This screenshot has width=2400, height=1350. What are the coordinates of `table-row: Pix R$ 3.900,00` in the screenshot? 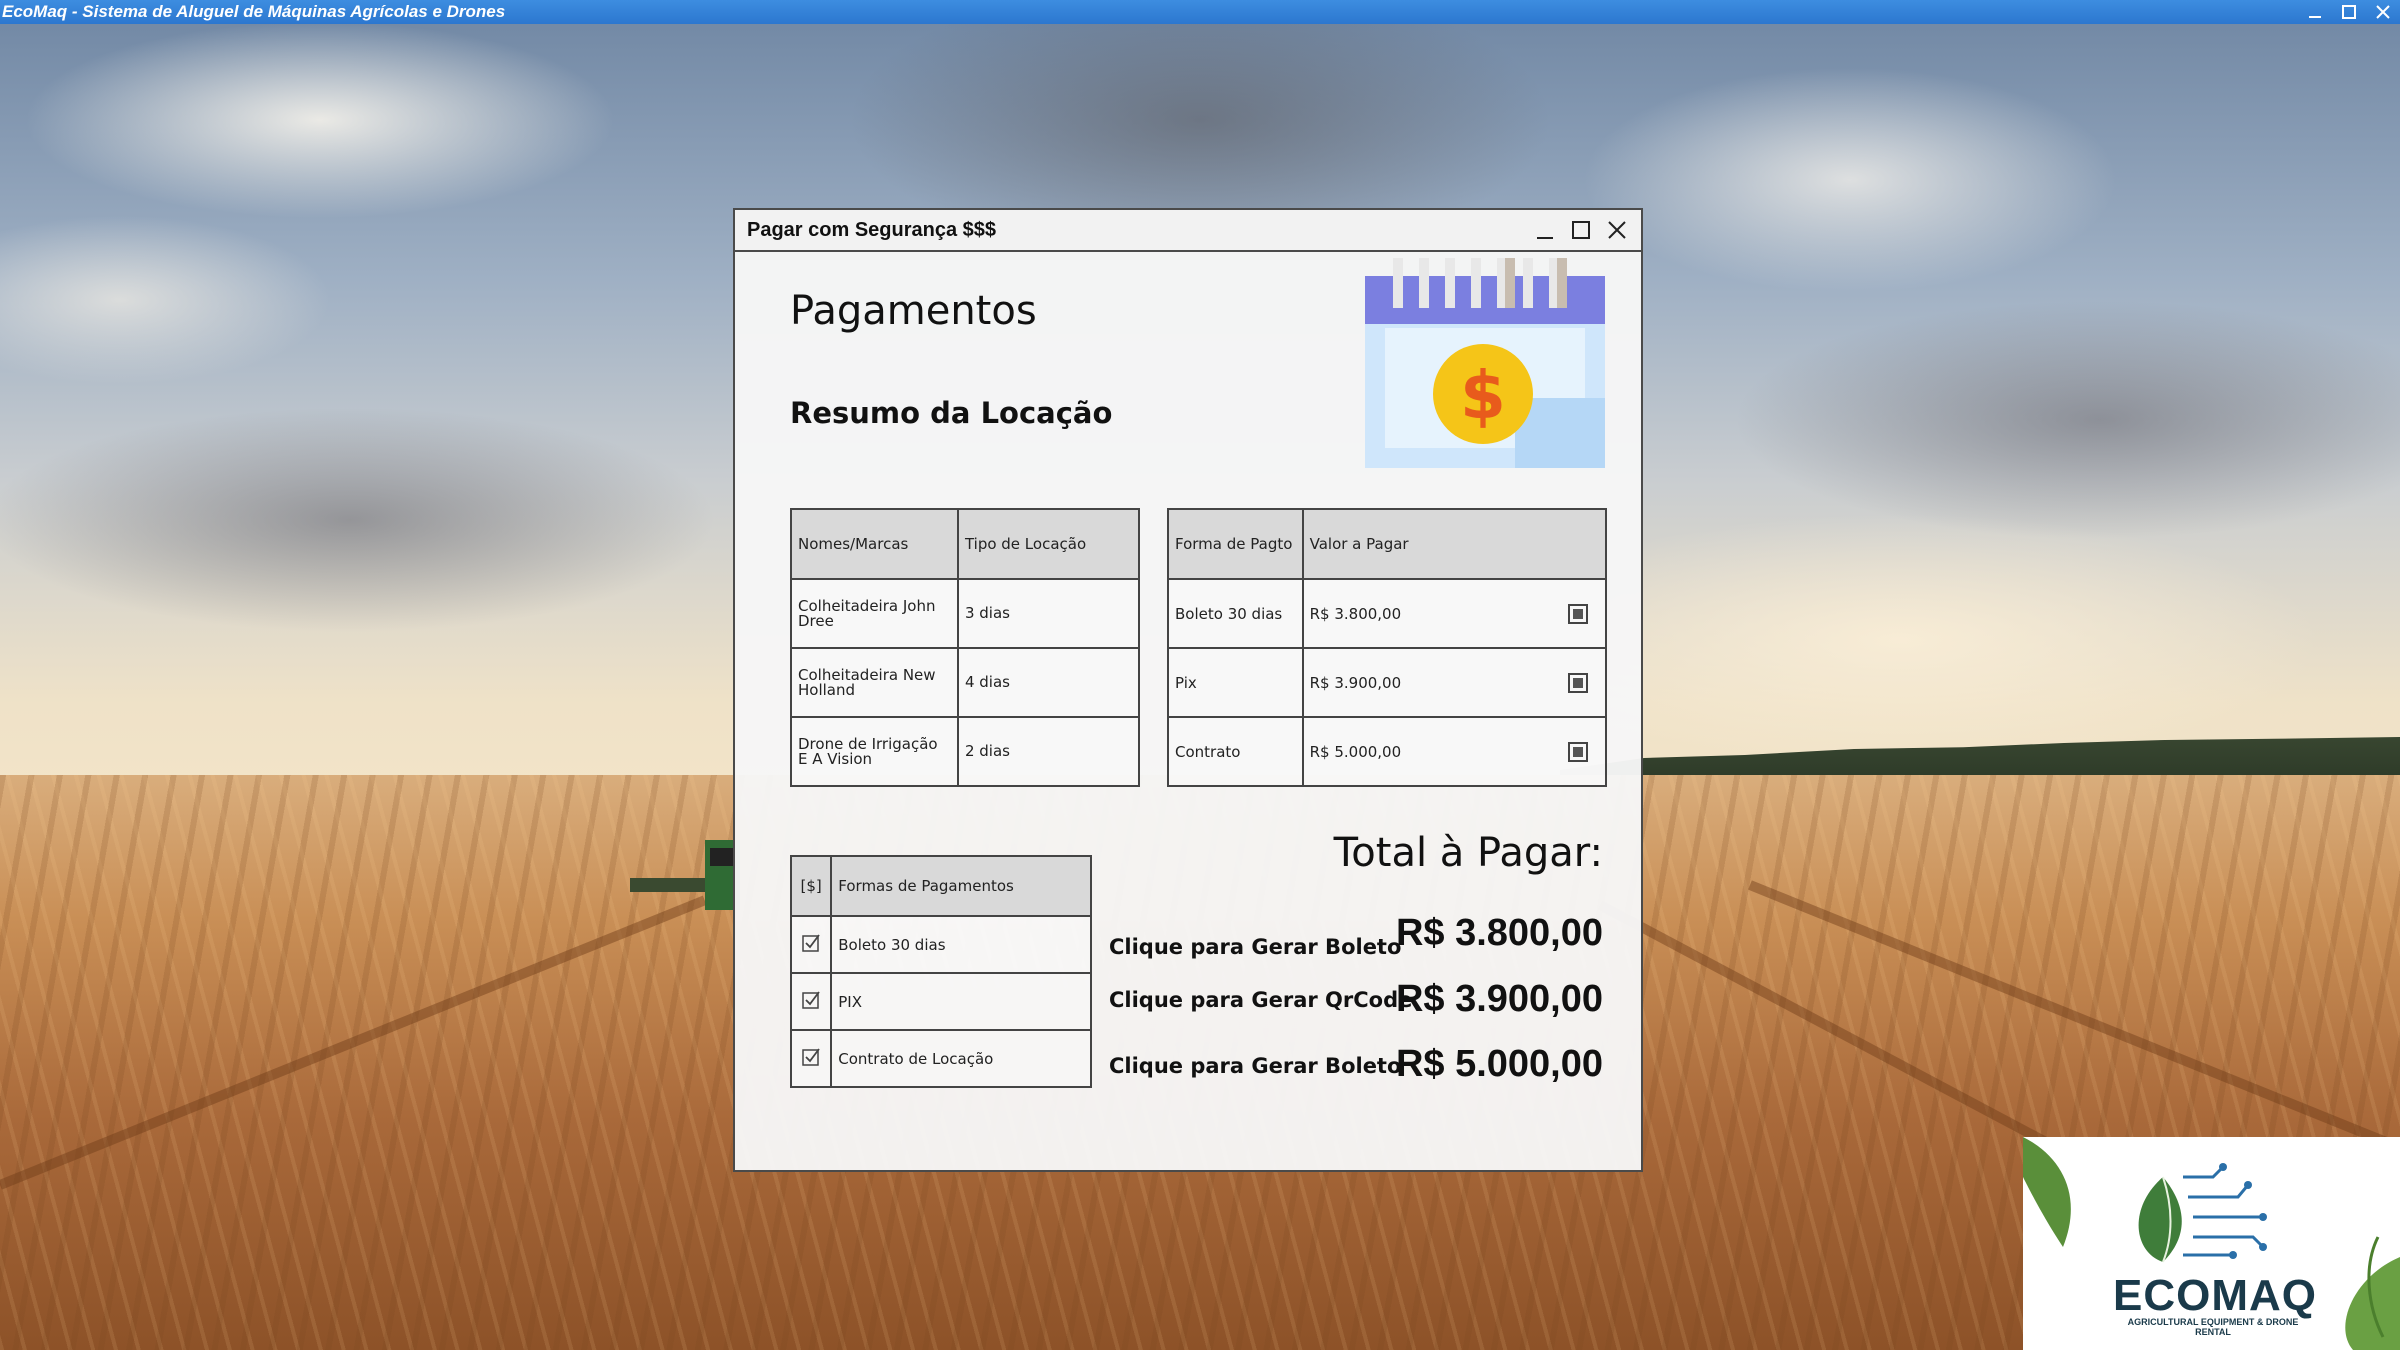 It's located at (1387, 682).